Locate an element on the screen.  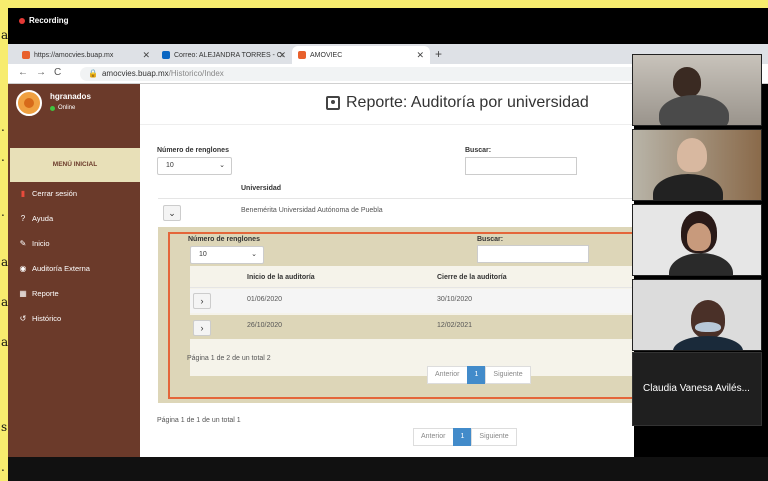
tab-label: https://amocvies.buap.mx is located at coordinates (74, 55).